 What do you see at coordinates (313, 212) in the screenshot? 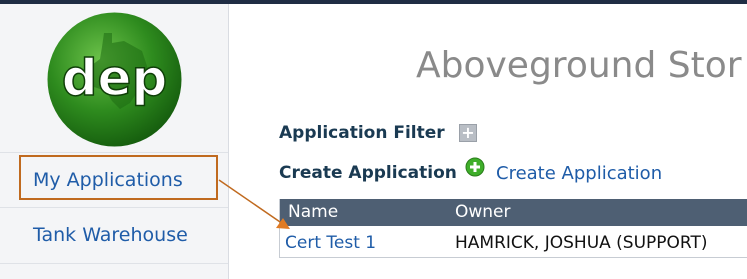
I see `column-header-name: Name` at bounding box center [313, 212].